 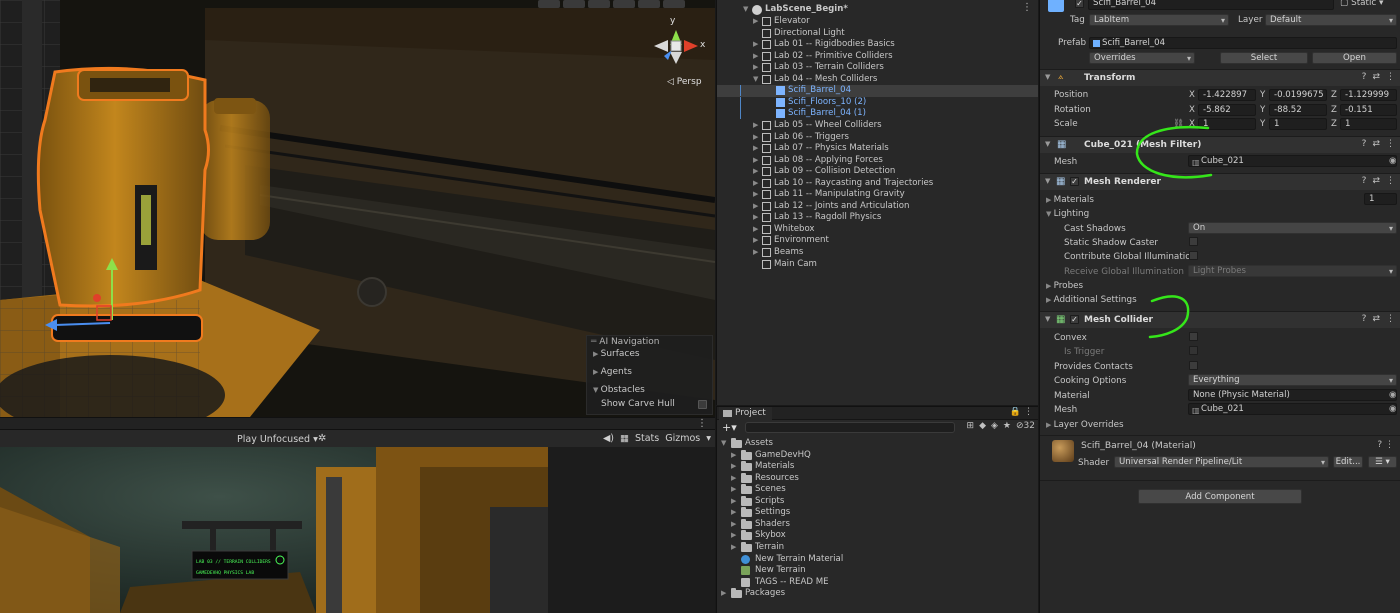 I want to click on transform-header: ▼ ⟑ Transform ? ⇄ ⋮, so click(x=1220, y=77).